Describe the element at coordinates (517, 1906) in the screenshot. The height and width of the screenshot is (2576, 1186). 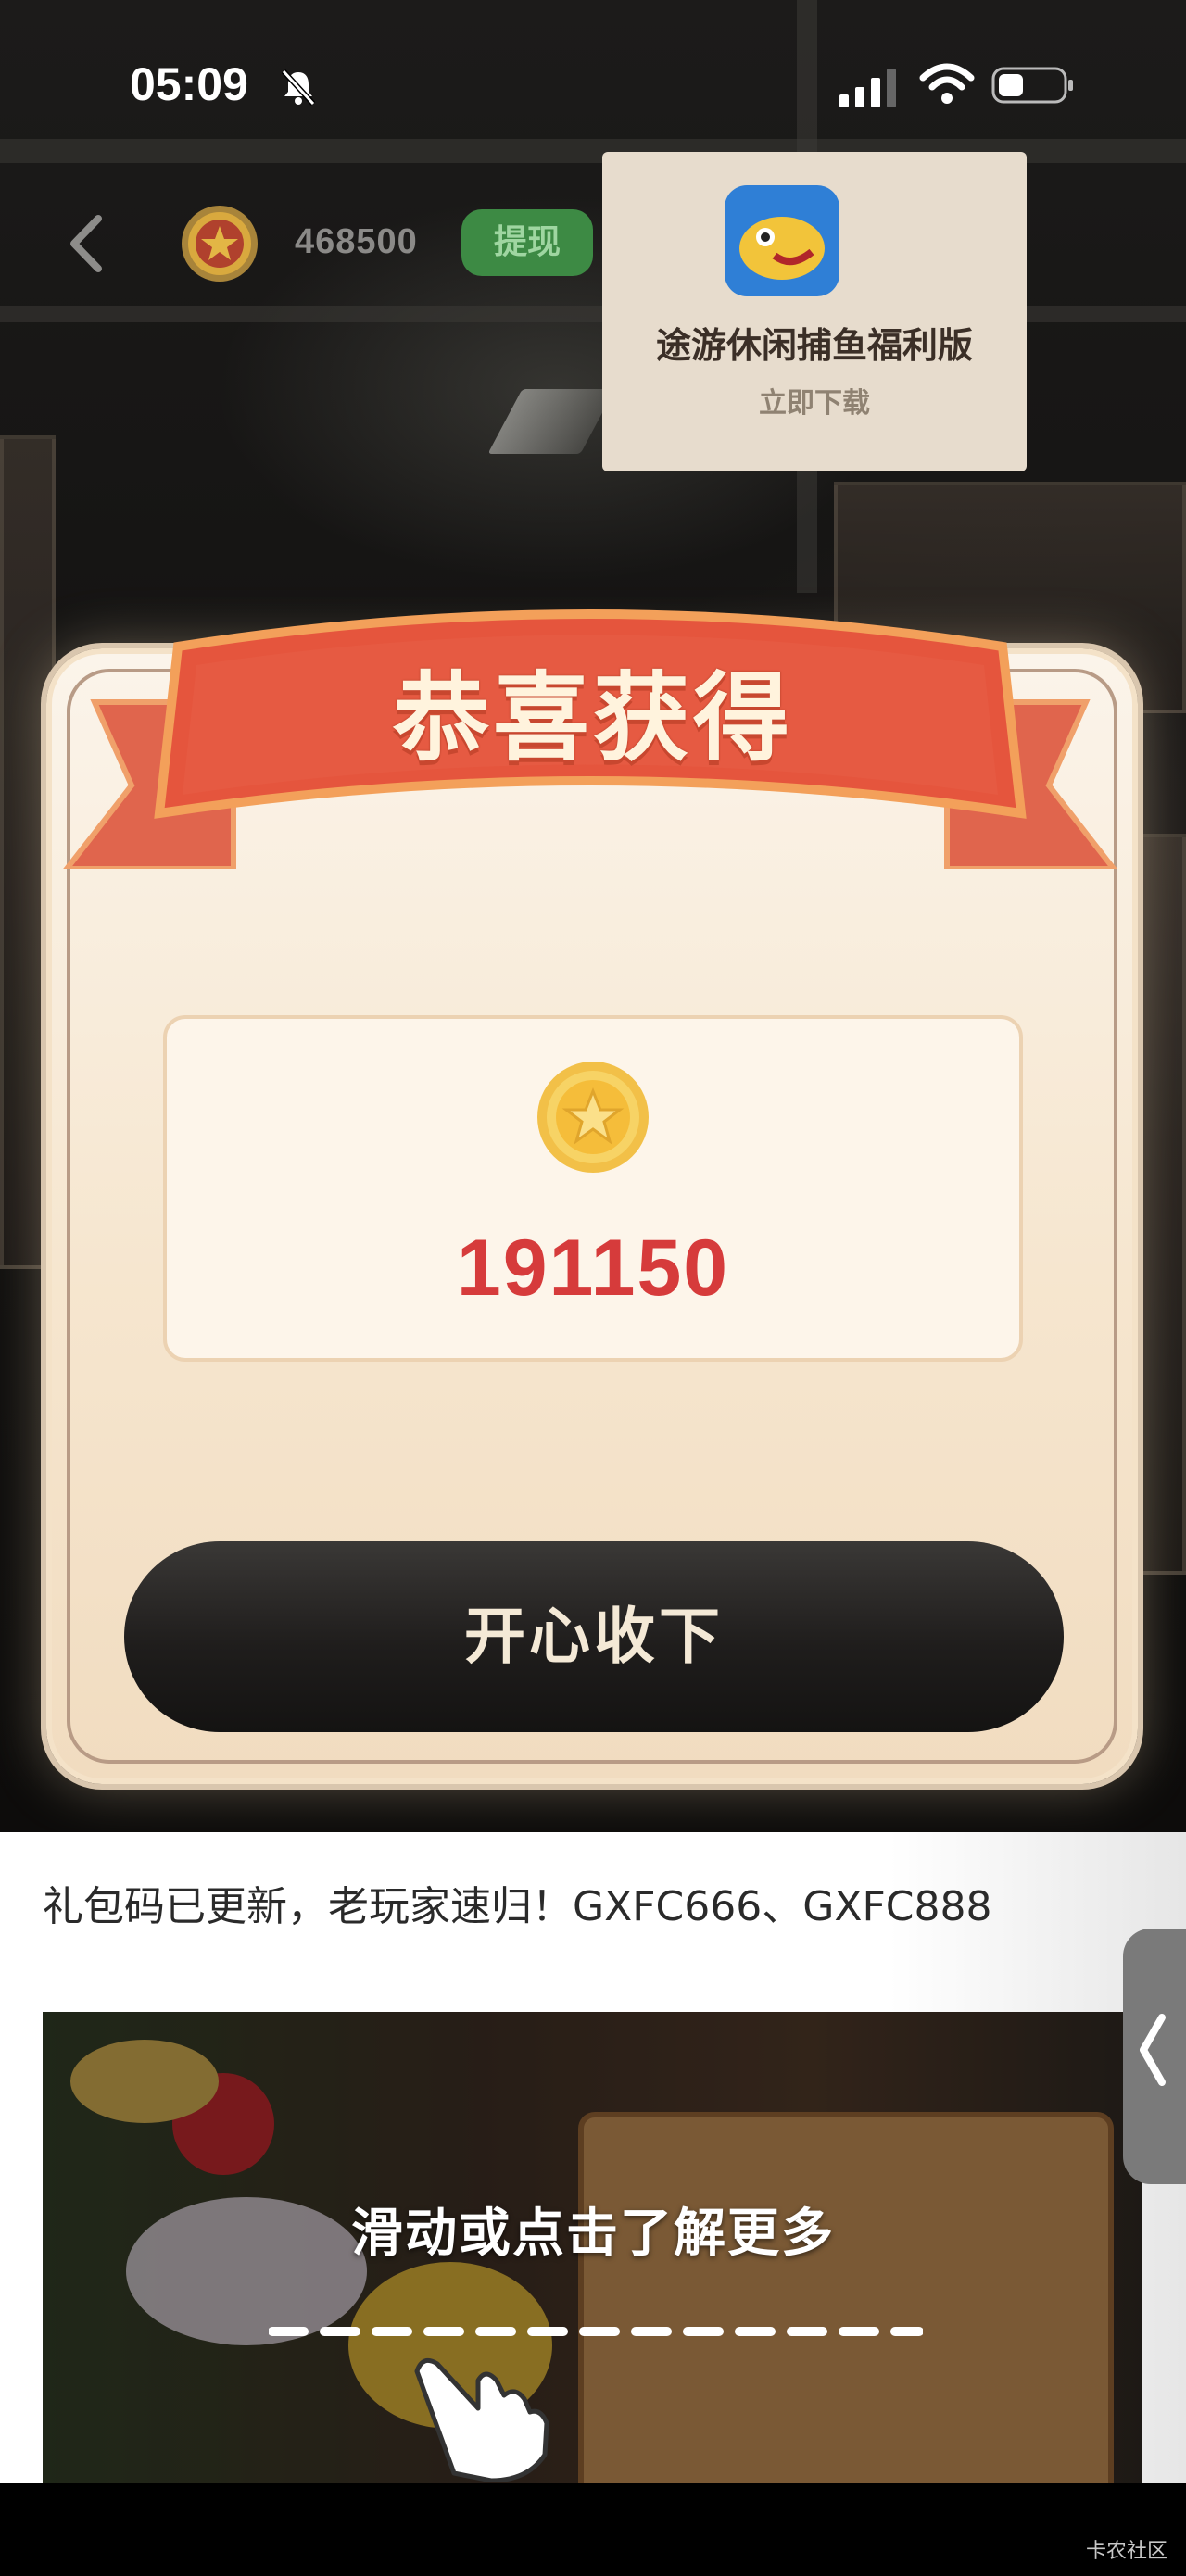
I see `article-text: 礼包码已更新，老玩家速归！GXFC666、GXFC888` at that location.